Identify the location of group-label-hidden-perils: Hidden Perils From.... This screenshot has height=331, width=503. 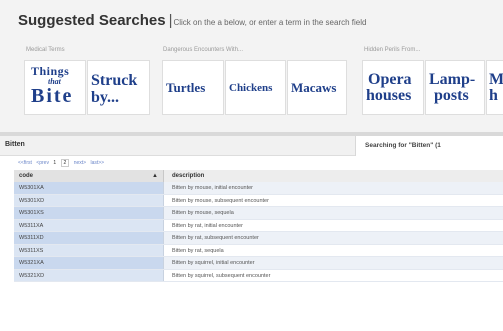
(392, 50).